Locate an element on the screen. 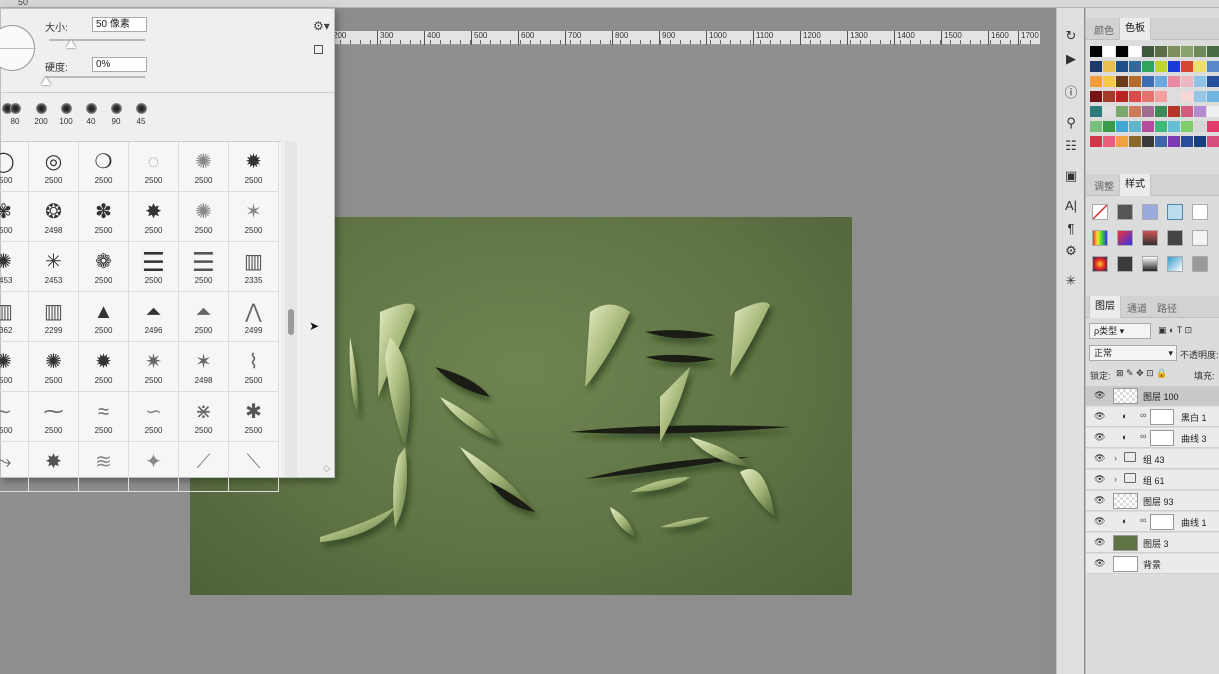  brush-preset: ▥ 2299 is located at coordinates (54, 317).